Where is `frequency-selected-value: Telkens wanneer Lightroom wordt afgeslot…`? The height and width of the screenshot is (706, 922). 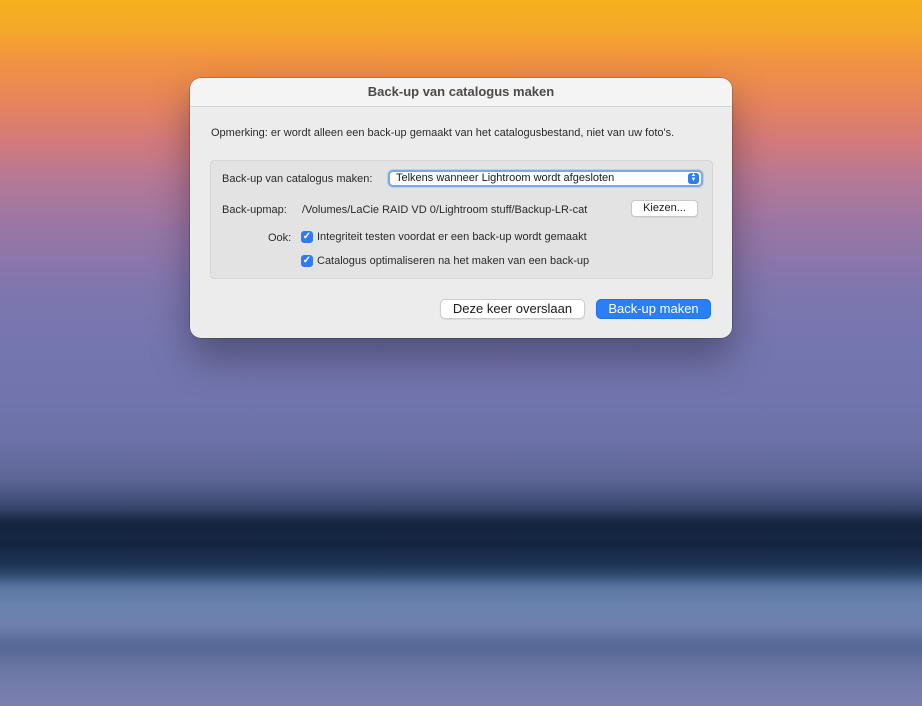
frequency-selected-value: Telkens wanneer Lightroom wordt afgeslot… is located at coordinates (505, 178).